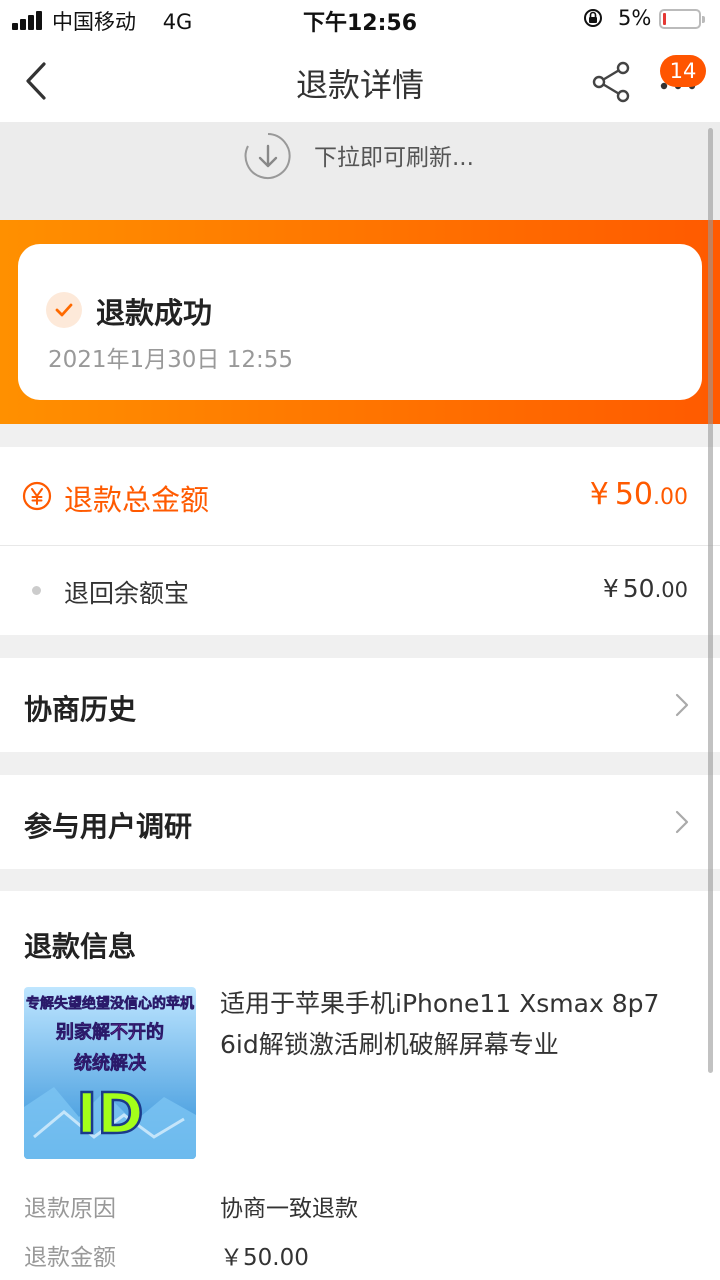 The height and width of the screenshot is (1280, 720). I want to click on refund-status-title: 退款成功, so click(154, 313).